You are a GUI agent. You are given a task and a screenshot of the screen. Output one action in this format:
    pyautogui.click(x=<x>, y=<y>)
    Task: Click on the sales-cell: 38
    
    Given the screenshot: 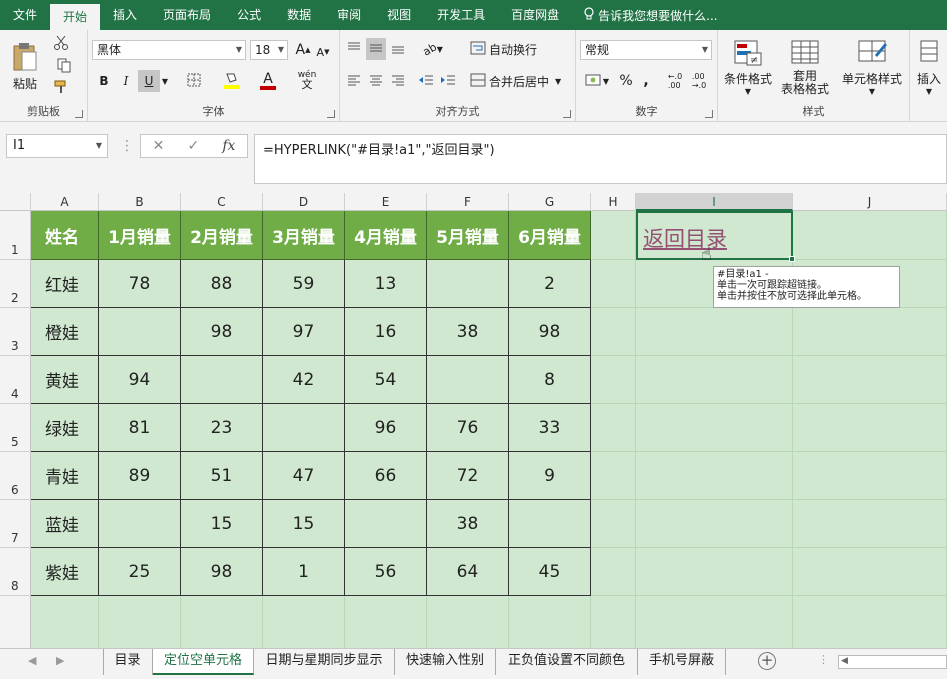 What is the action you would take?
    pyautogui.click(x=468, y=332)
    